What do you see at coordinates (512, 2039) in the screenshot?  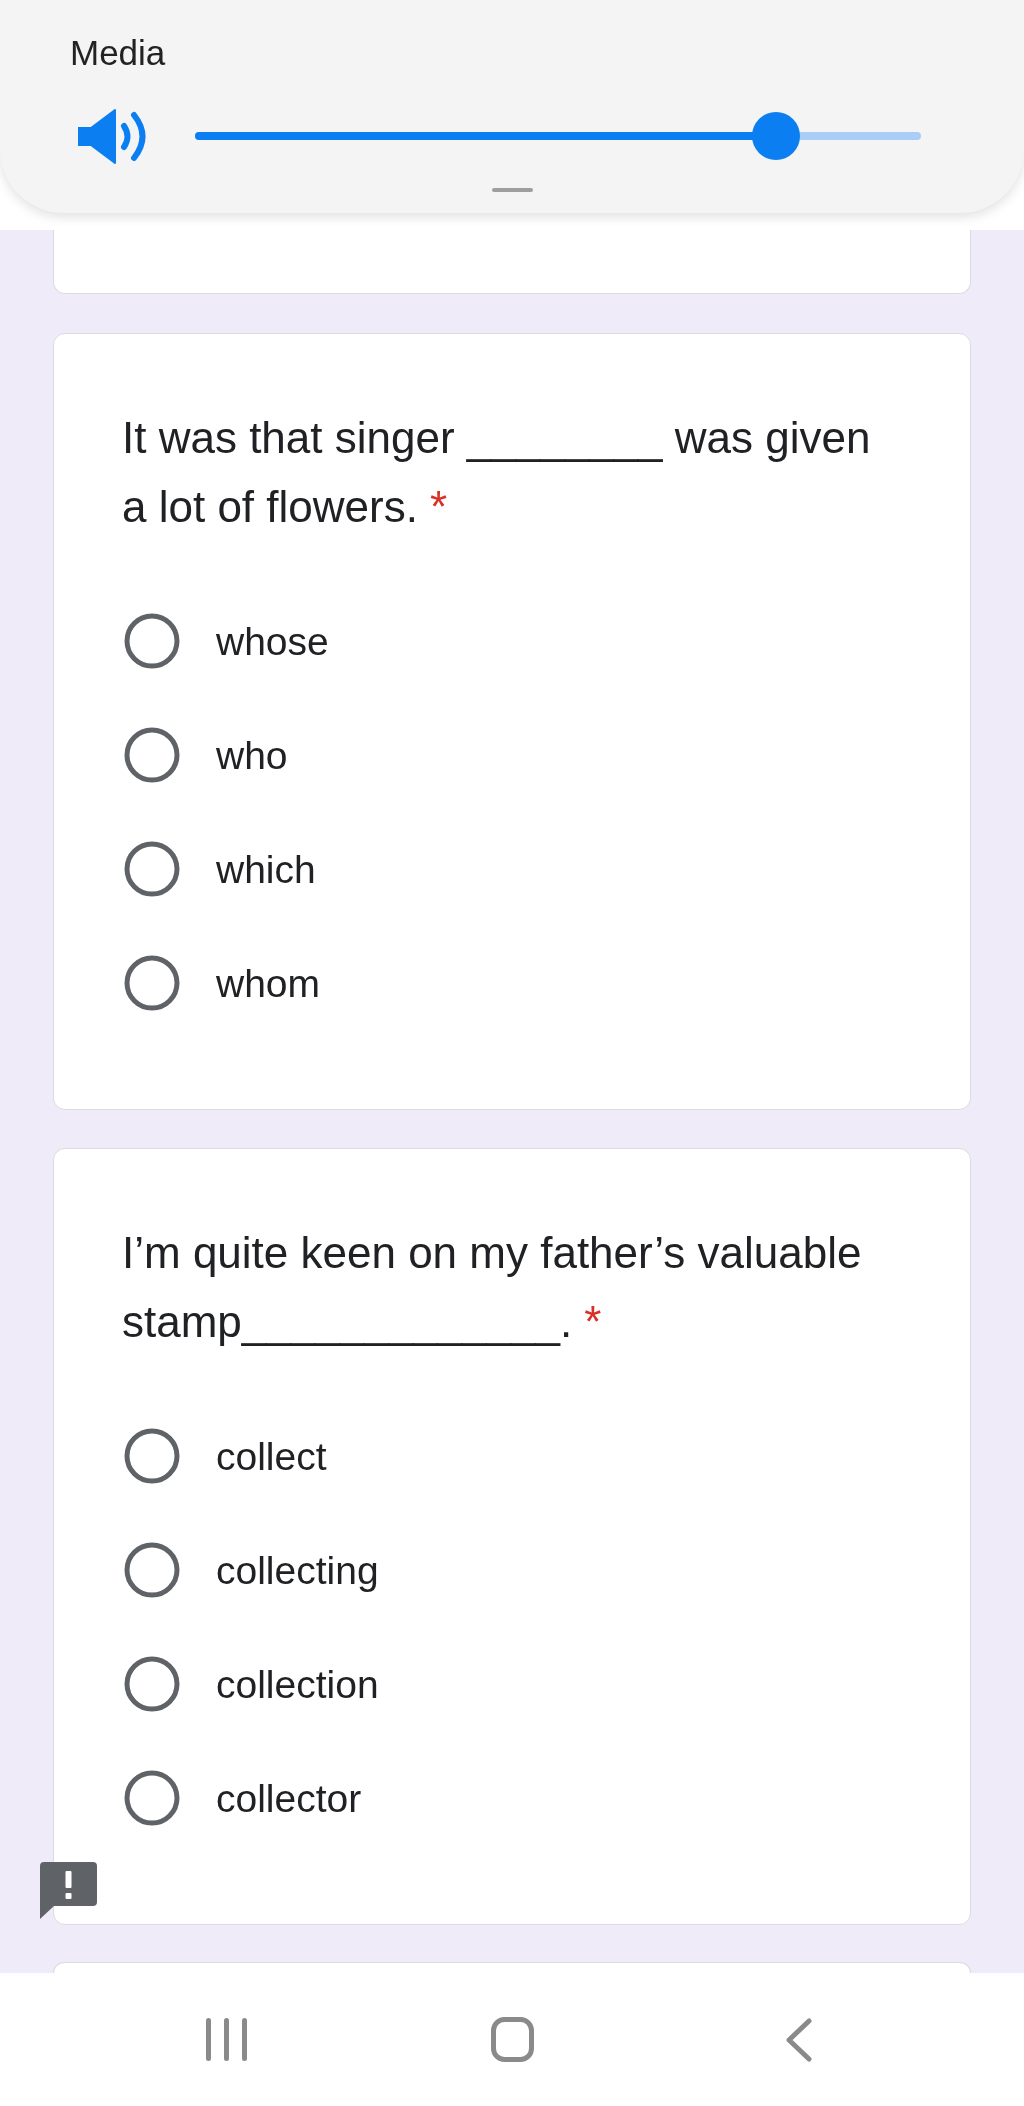 I see `home-icon` at bounding box center [512, 2039].